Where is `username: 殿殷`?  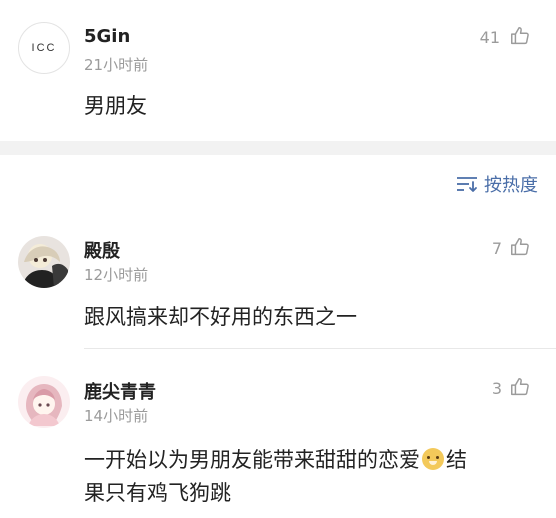 username: 殿殷 is located at coordinates (102, 250).